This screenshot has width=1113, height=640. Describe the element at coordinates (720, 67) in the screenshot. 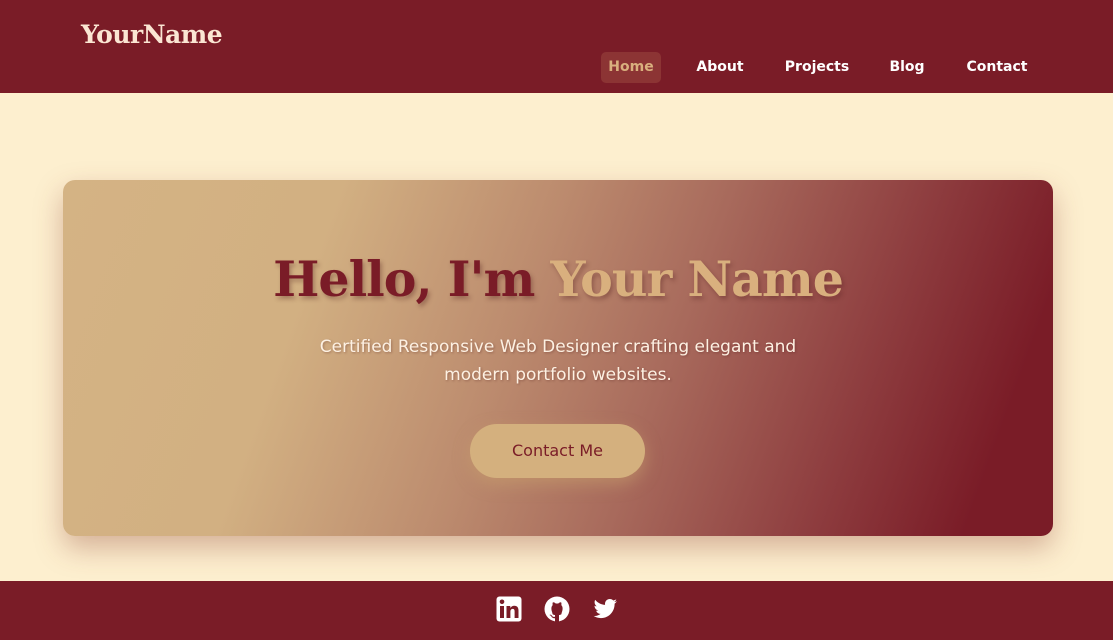

I see `nav-about: About` at that location.